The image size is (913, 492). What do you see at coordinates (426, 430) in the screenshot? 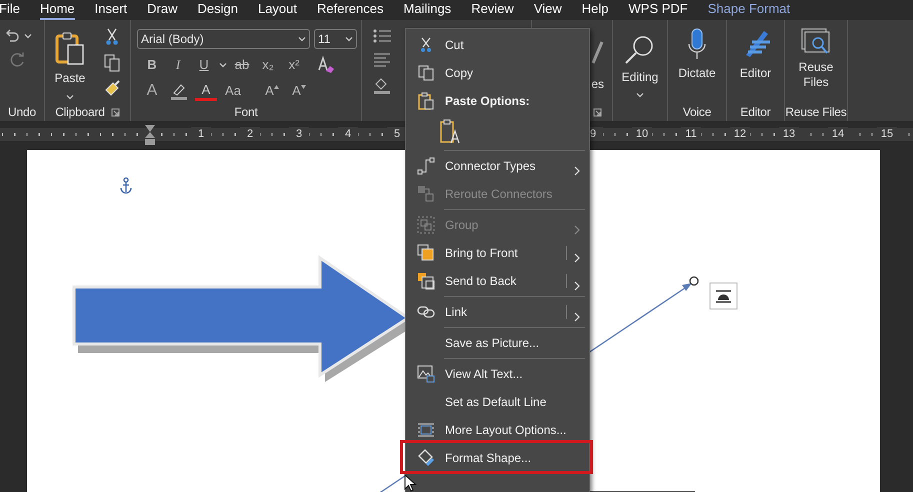
I see `layout-lines-icon` at bounding box center [426, 430].